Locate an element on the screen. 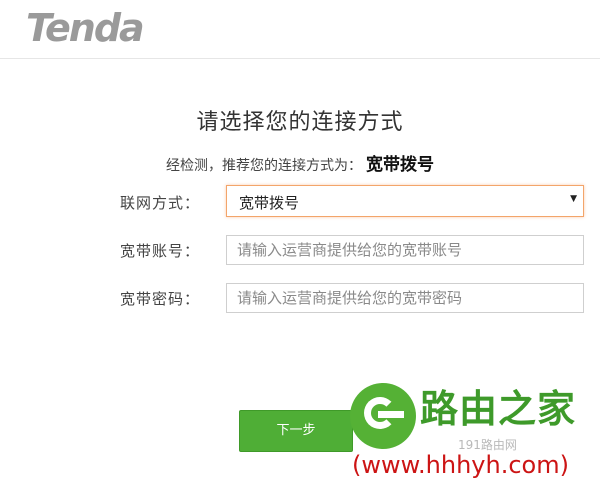  detection-prefix: 经检测，推荐您的连接方式为： is located at coordinates (264, 166).